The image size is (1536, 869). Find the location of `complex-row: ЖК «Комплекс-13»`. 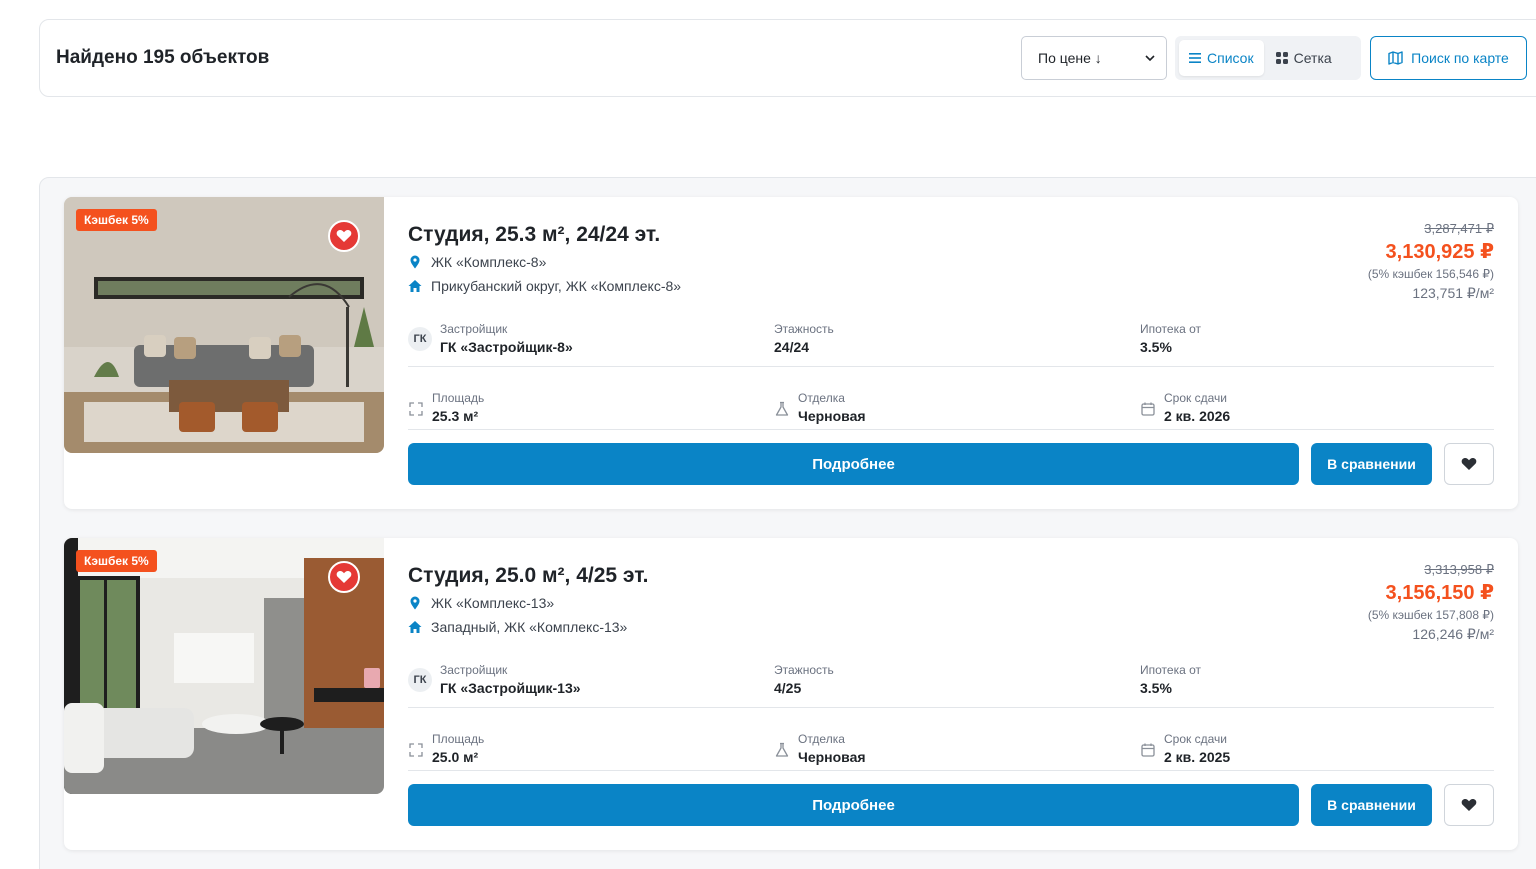

complex-row: ЖК «Комплекс-13» is located at coordinates (481, 603).